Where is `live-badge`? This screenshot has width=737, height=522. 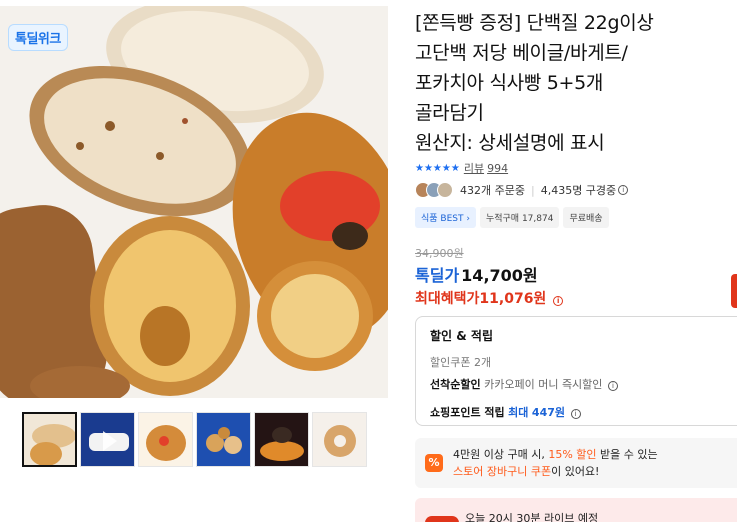 live-badge is located at coordinates (442, 519).